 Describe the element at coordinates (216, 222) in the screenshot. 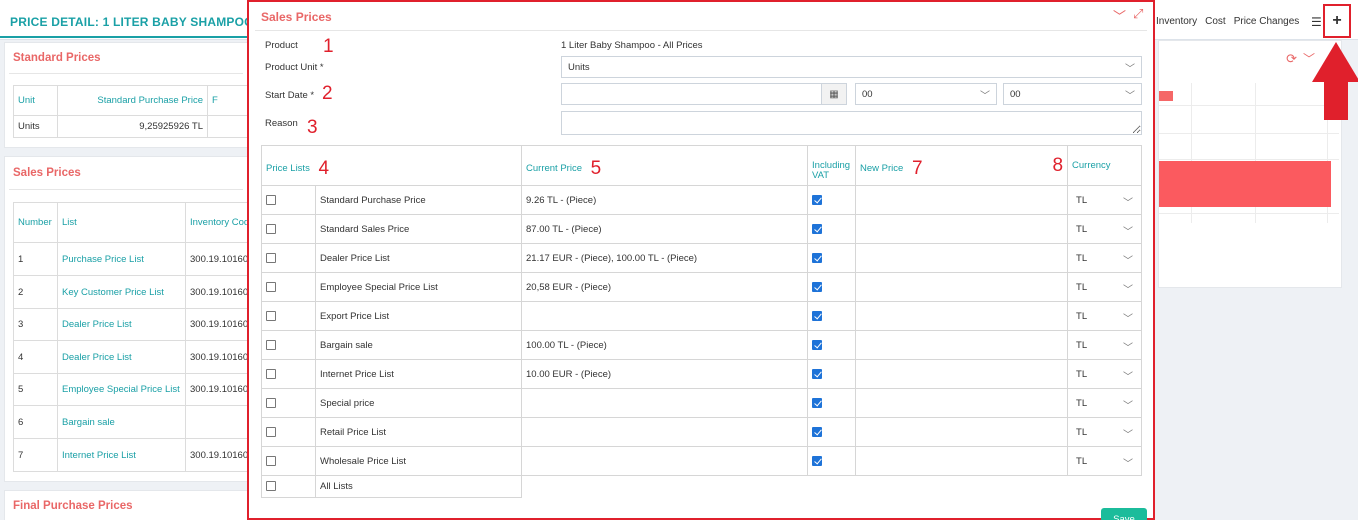

I see `column-header-inventory-code: Inventory Code` at that location.